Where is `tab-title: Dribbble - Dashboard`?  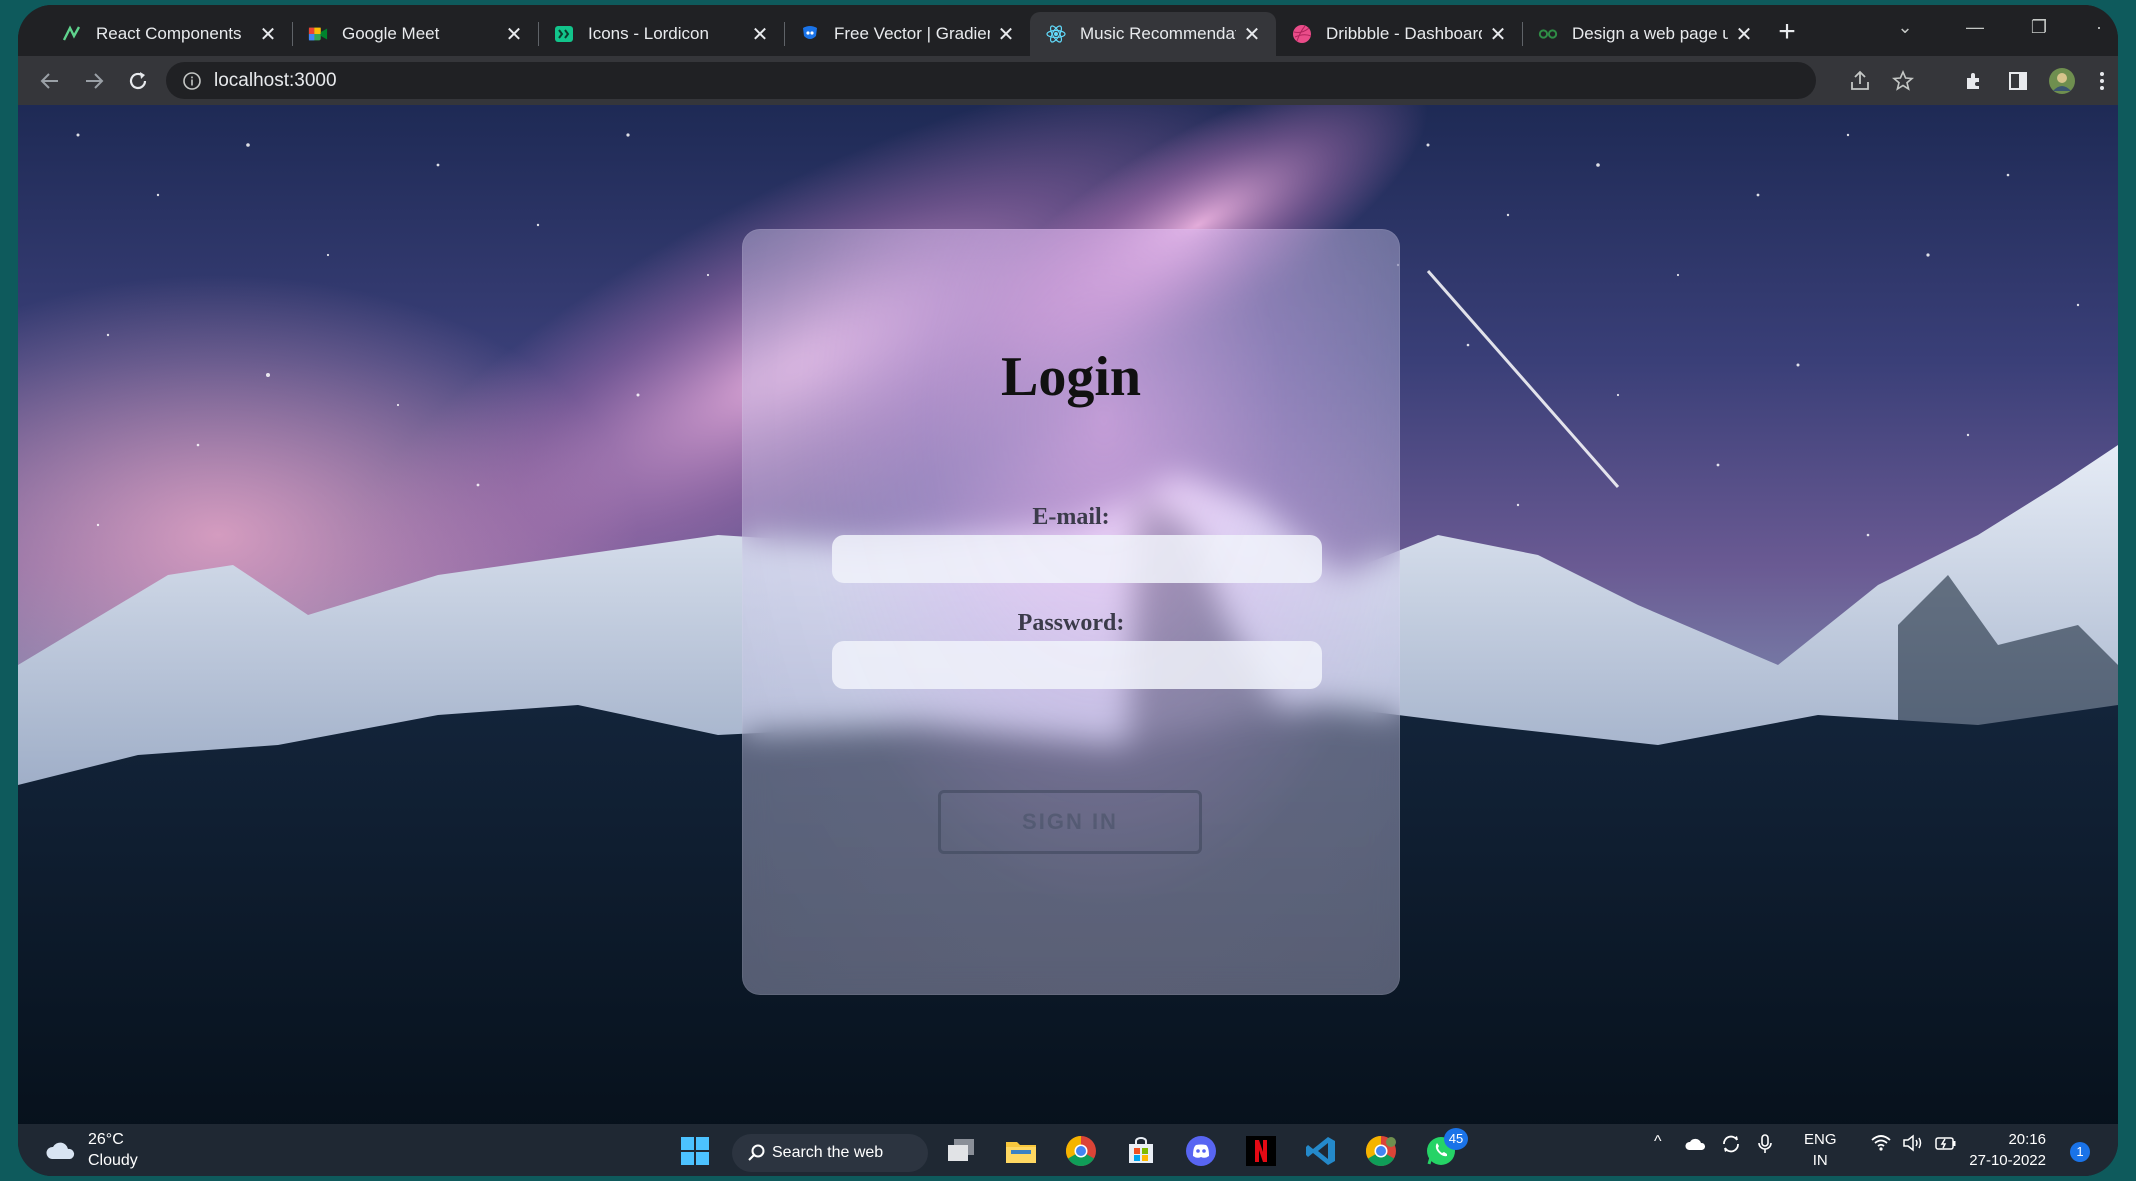 tab-title: Dribbble - Dashboard is located at coordinates (1404, 33).